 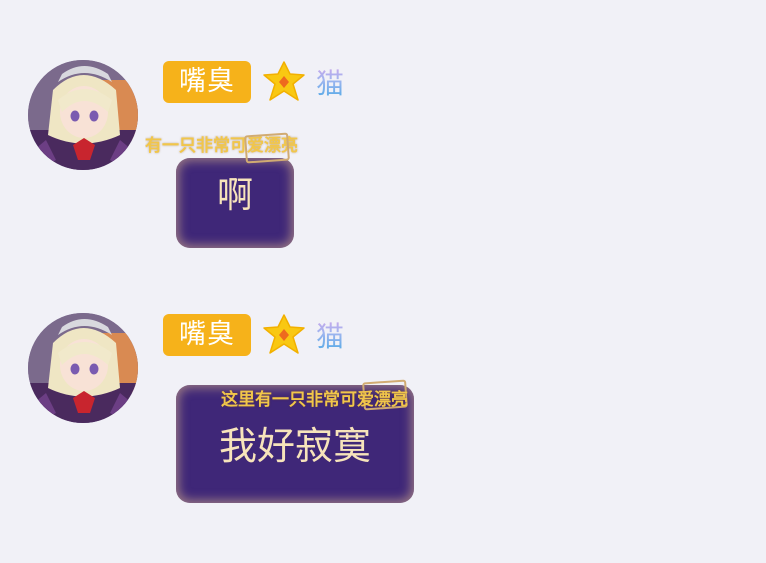 What do you see at coordinates (267, 148) in the screenshot?
I see `bubble-ornament` at bounding box center [267, 148].